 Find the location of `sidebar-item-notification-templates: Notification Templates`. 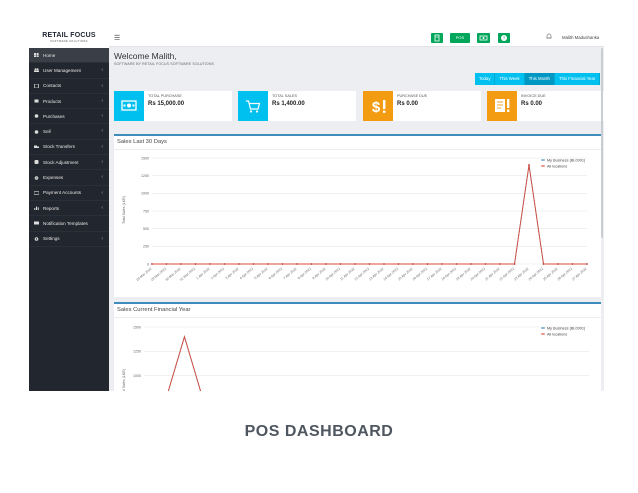

sidebar-item-notification-templates: Notification Templates is located at coordinates (69, 224).